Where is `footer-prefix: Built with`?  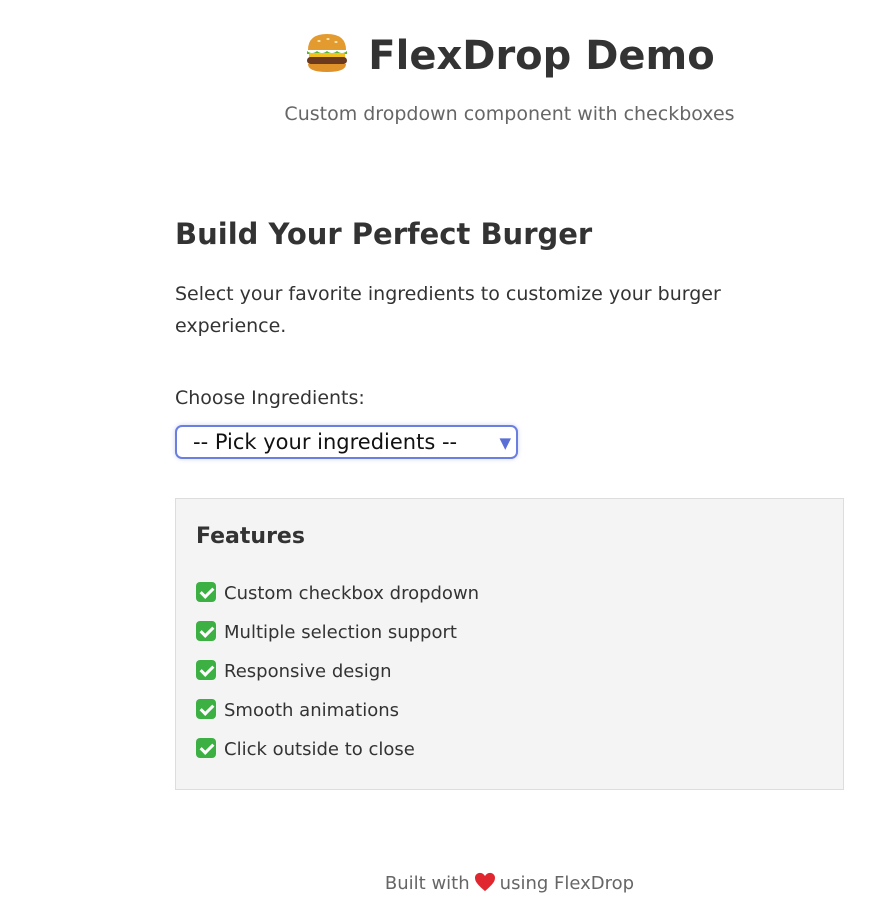 footer-prefix: Built with is located at coordinates (427, 883).